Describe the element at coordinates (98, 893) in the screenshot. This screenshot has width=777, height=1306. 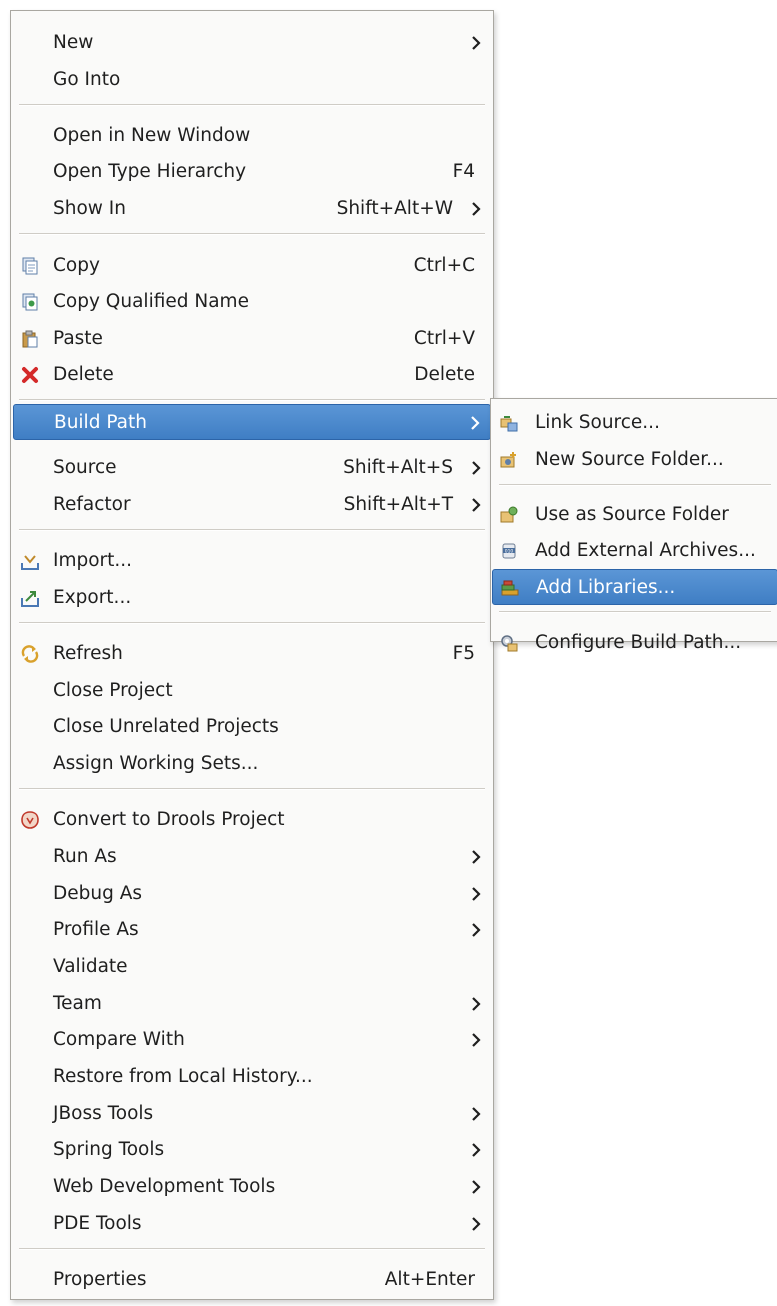
I see `menu-item-label: Debug As` at that location.